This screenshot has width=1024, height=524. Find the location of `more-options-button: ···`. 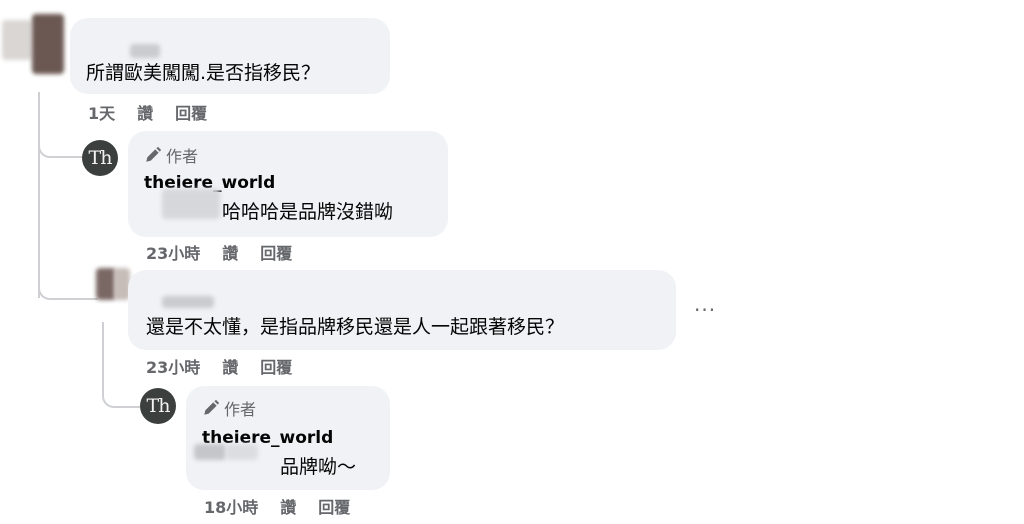

more-options-button: ··· is located at coordinates (705, 310).